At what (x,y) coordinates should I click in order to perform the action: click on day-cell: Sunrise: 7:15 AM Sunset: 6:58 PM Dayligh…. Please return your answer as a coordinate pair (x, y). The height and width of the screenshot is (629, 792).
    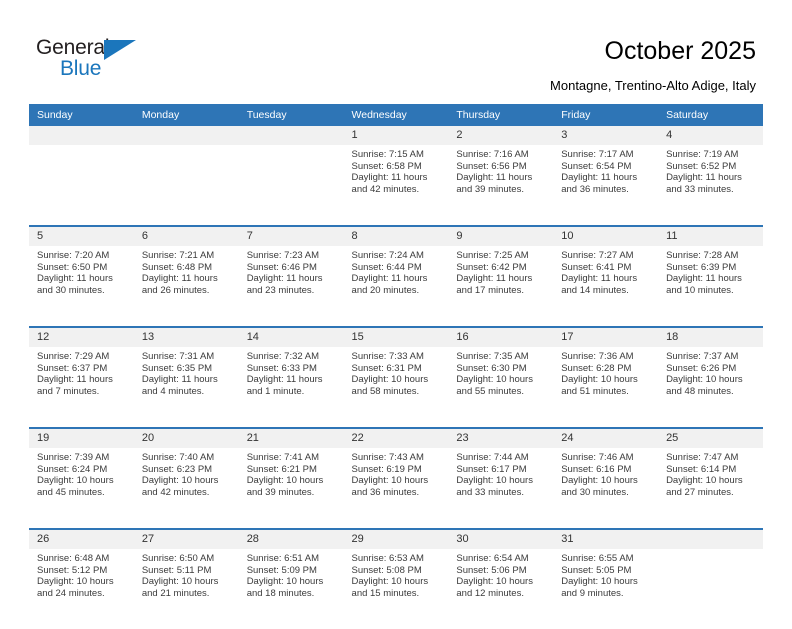
    Looking at the image, I should click on (396, 185).